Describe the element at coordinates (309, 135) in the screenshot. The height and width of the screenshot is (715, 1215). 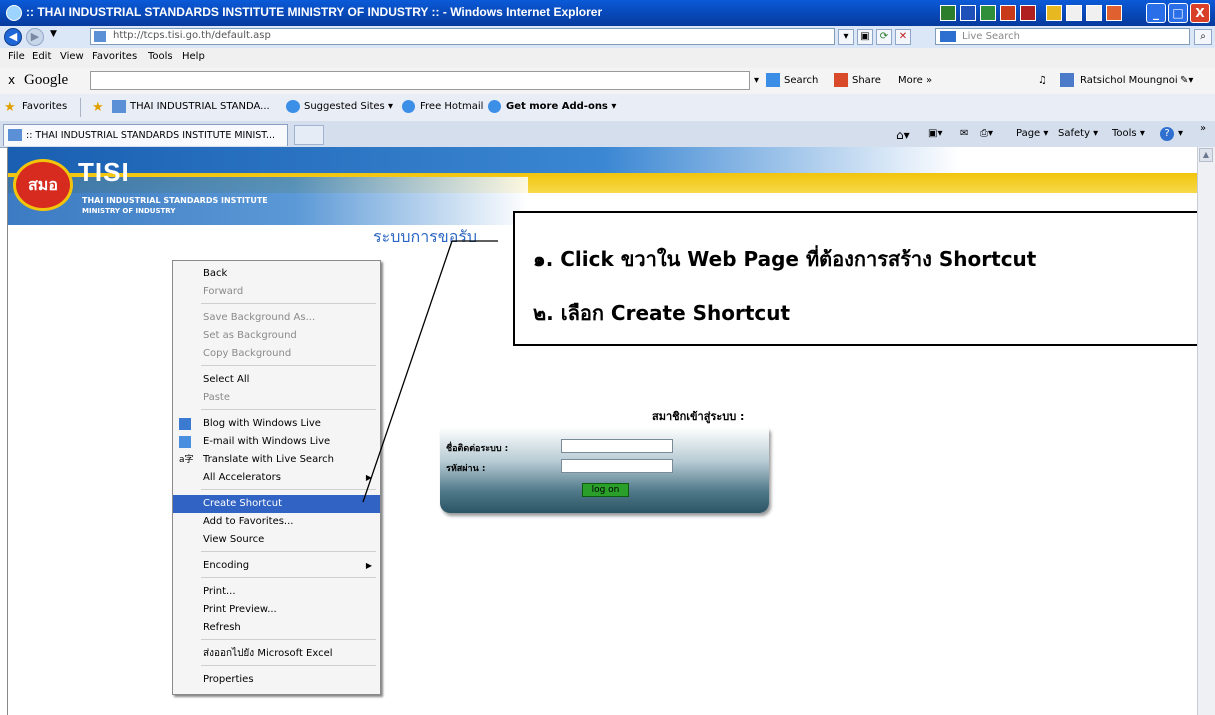
I see `new-tab-button` at that location.